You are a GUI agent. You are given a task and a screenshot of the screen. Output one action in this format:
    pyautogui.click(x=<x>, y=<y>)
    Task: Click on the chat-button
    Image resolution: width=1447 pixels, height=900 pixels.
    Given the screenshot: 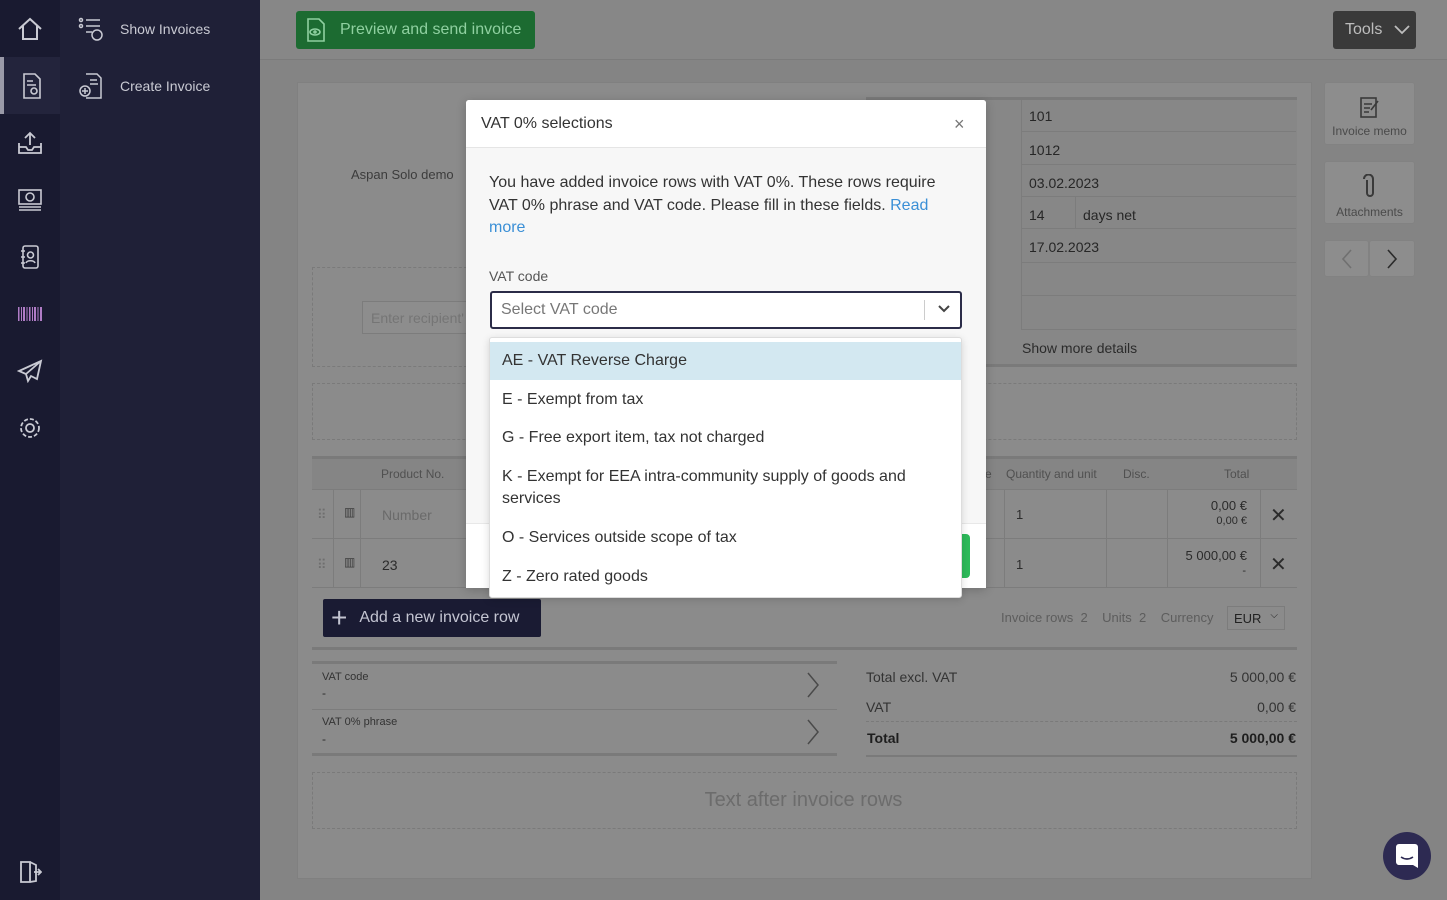 What is the action you would take?
    pyautogui.click(x=1407, y=856)
    